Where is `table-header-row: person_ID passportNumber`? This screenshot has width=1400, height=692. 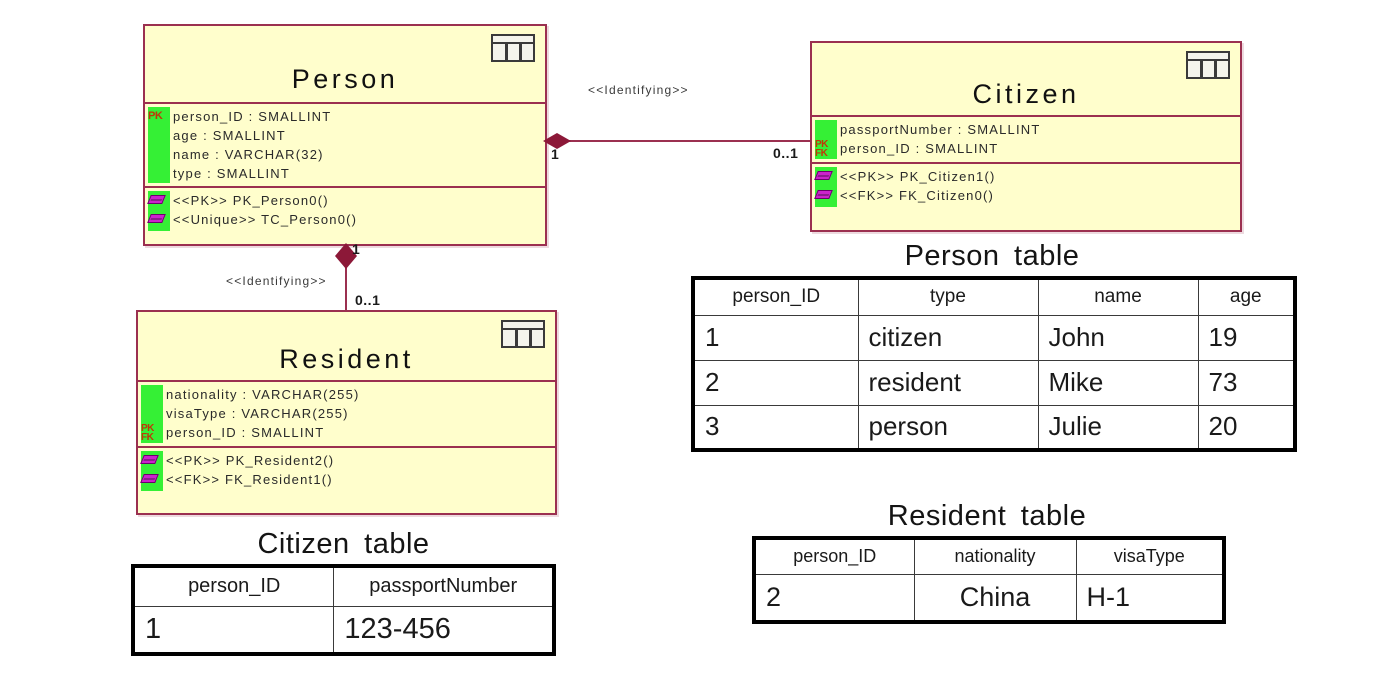
table-header-row: person_ID passportNumber is located at coordinates (343, 586).